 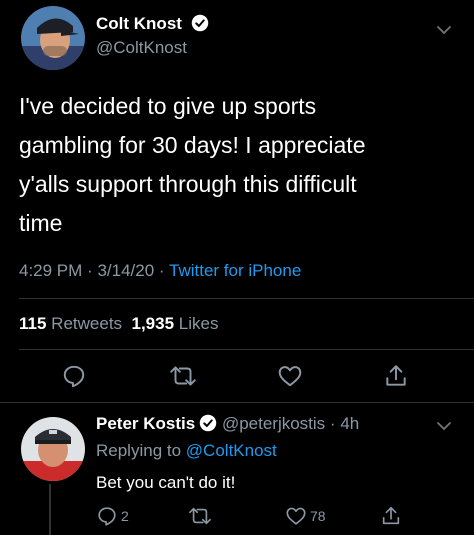 I want to click on share-button, so click(x=396, y=376).